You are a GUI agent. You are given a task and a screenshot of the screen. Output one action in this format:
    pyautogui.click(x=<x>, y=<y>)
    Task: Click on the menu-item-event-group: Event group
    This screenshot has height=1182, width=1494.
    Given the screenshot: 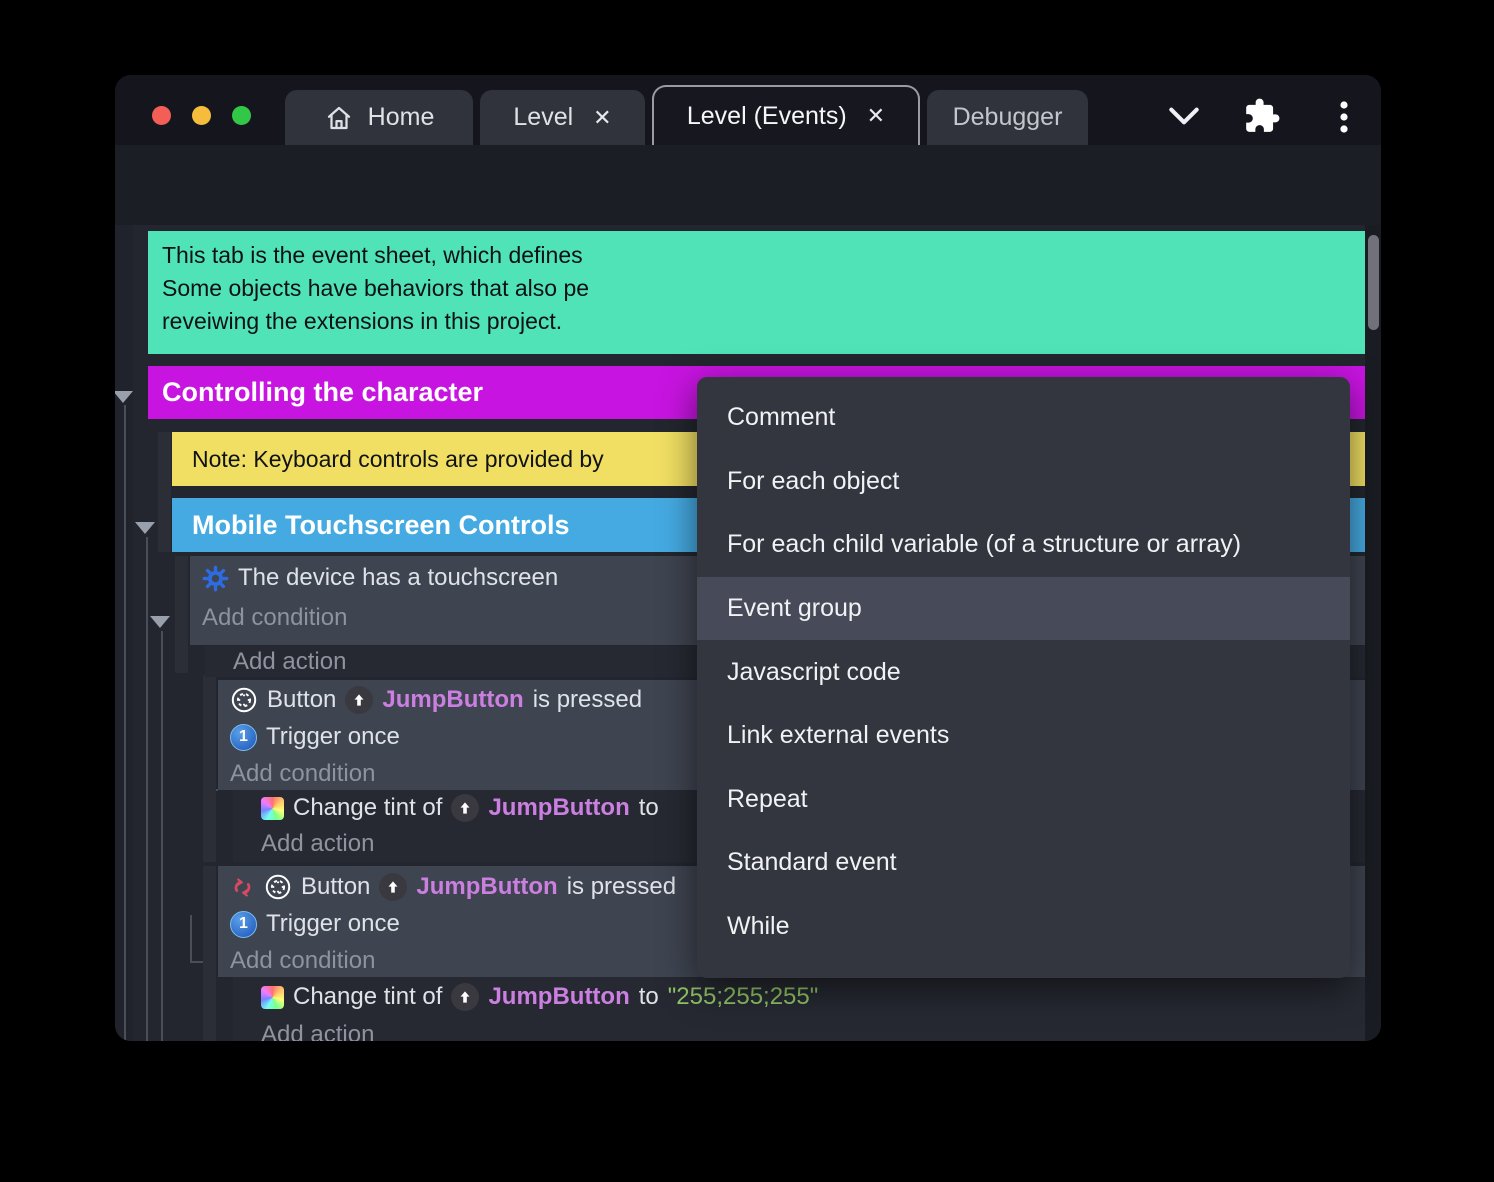 What is the action you would take?
    pyautogui.click(x=1023, y=608)
    